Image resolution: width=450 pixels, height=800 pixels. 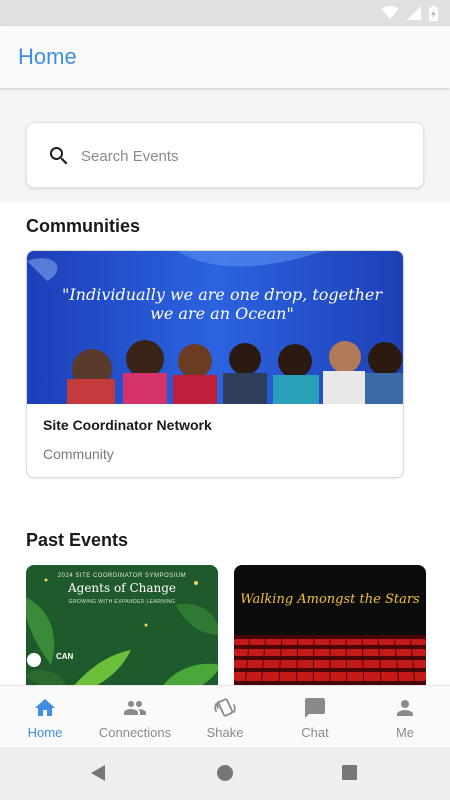 I want to click on page-title: Home, so click(x=47, y=56).